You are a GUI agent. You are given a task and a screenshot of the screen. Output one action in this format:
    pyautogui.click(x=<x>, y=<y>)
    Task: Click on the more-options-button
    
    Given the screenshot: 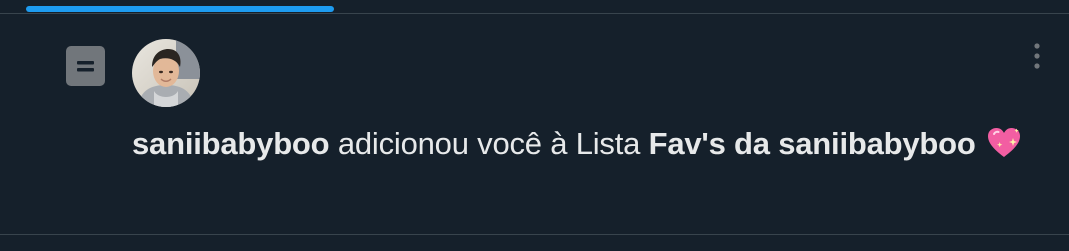 What is the action you would take?
    pyautogui.click(x=1037, y=56)
    